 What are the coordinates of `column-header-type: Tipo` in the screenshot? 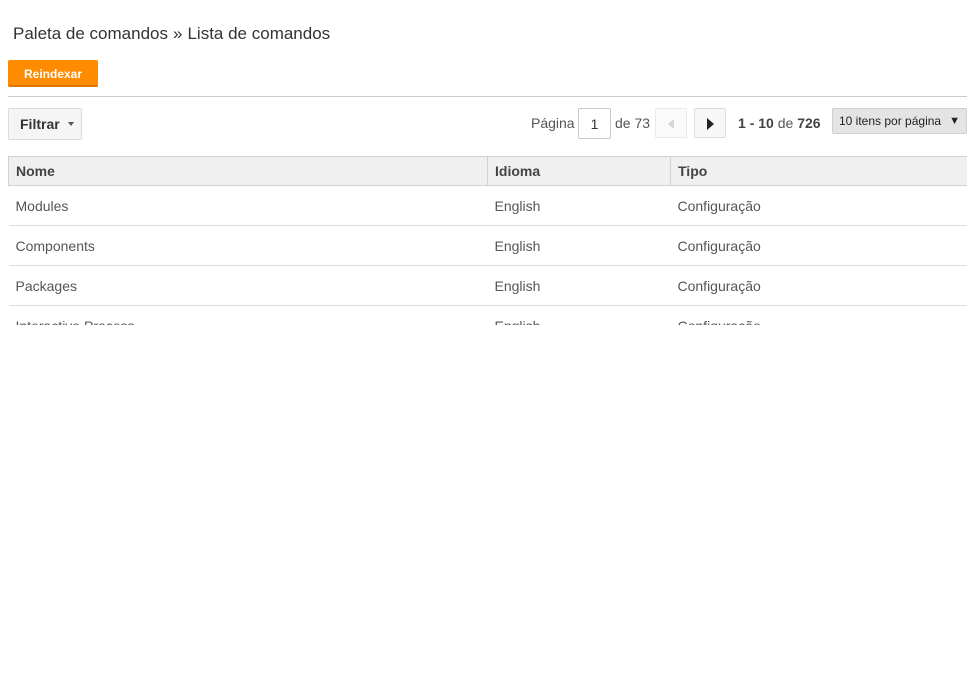 It's located at (818, 171).